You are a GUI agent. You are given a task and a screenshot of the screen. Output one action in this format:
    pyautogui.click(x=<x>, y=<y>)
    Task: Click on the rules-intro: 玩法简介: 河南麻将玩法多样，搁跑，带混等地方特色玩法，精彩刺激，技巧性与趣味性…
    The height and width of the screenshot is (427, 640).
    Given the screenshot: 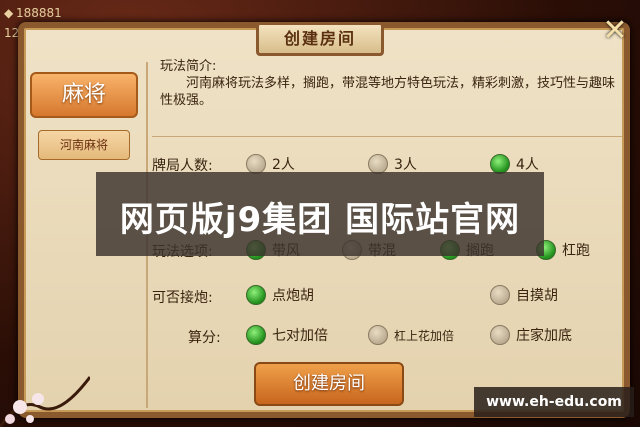 What is the action you would take?
    pyautogui.click(x=390, y=83)
    